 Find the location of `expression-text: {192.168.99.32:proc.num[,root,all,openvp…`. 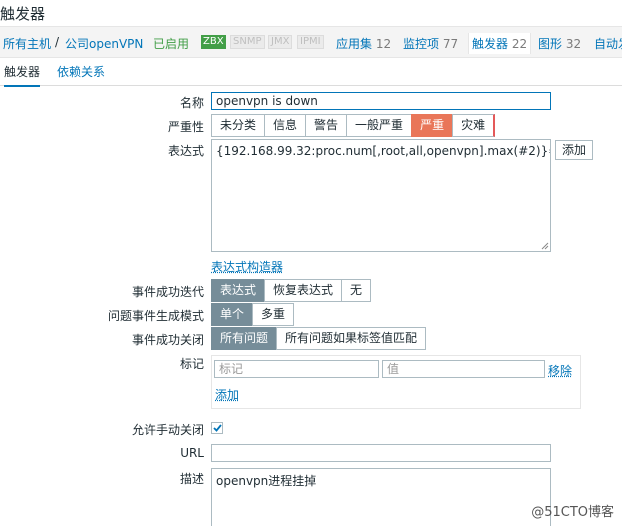

expression-text: {192.168.99.32:proc.num[,root,all,openvp… is located at coordinates (383, 151).